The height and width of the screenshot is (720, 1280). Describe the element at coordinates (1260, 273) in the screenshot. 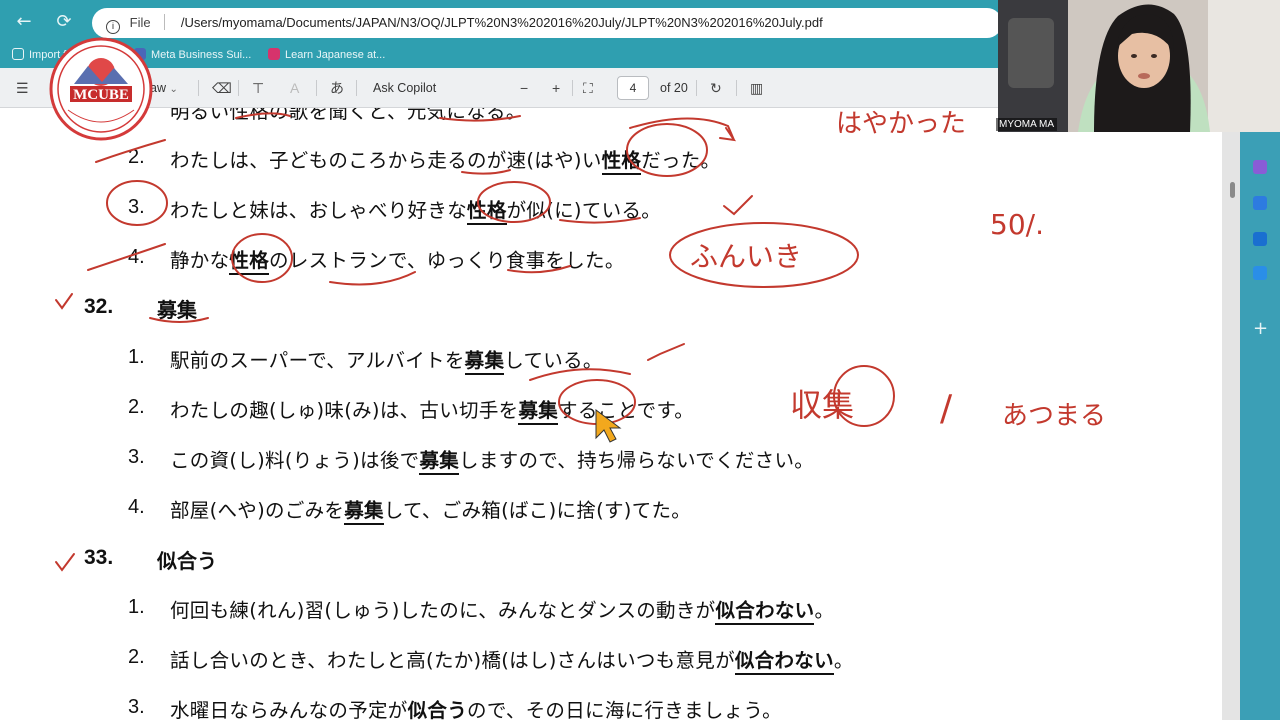

I see `send-icon` at that location.